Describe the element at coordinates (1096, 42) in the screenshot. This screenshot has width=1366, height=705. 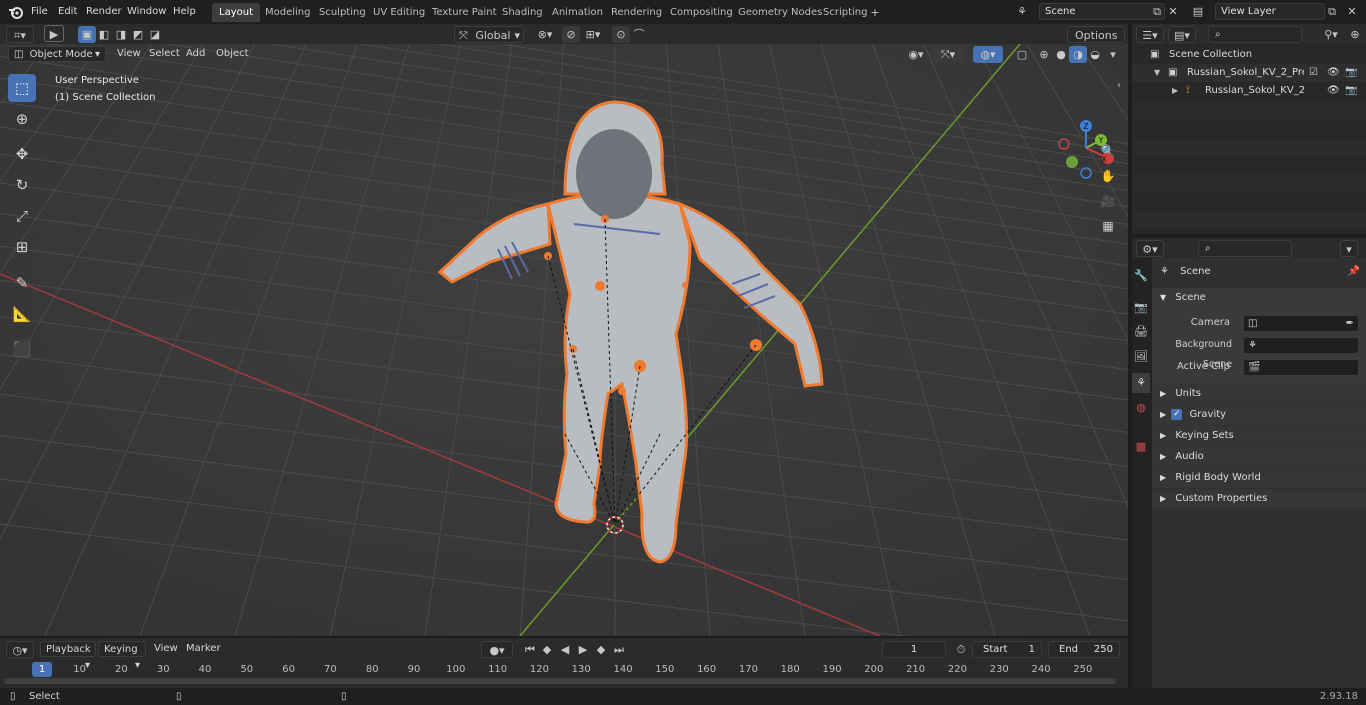
I see `options-dropdown: Options ▾` at that location.